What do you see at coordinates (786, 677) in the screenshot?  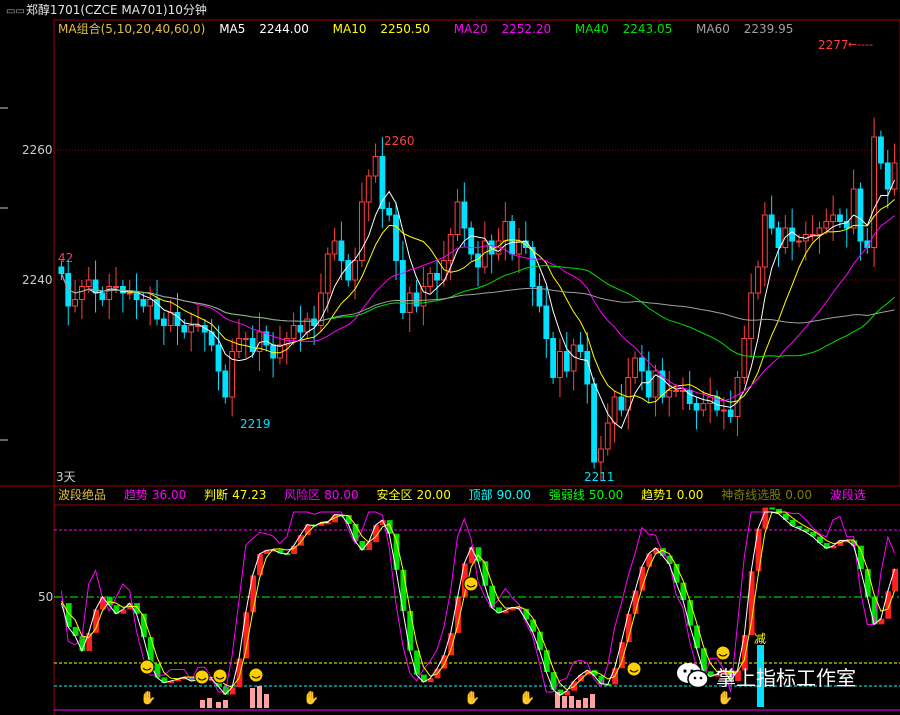 I see `watermark-text: 掌上指标工作室` at bounding box center [786, 677].